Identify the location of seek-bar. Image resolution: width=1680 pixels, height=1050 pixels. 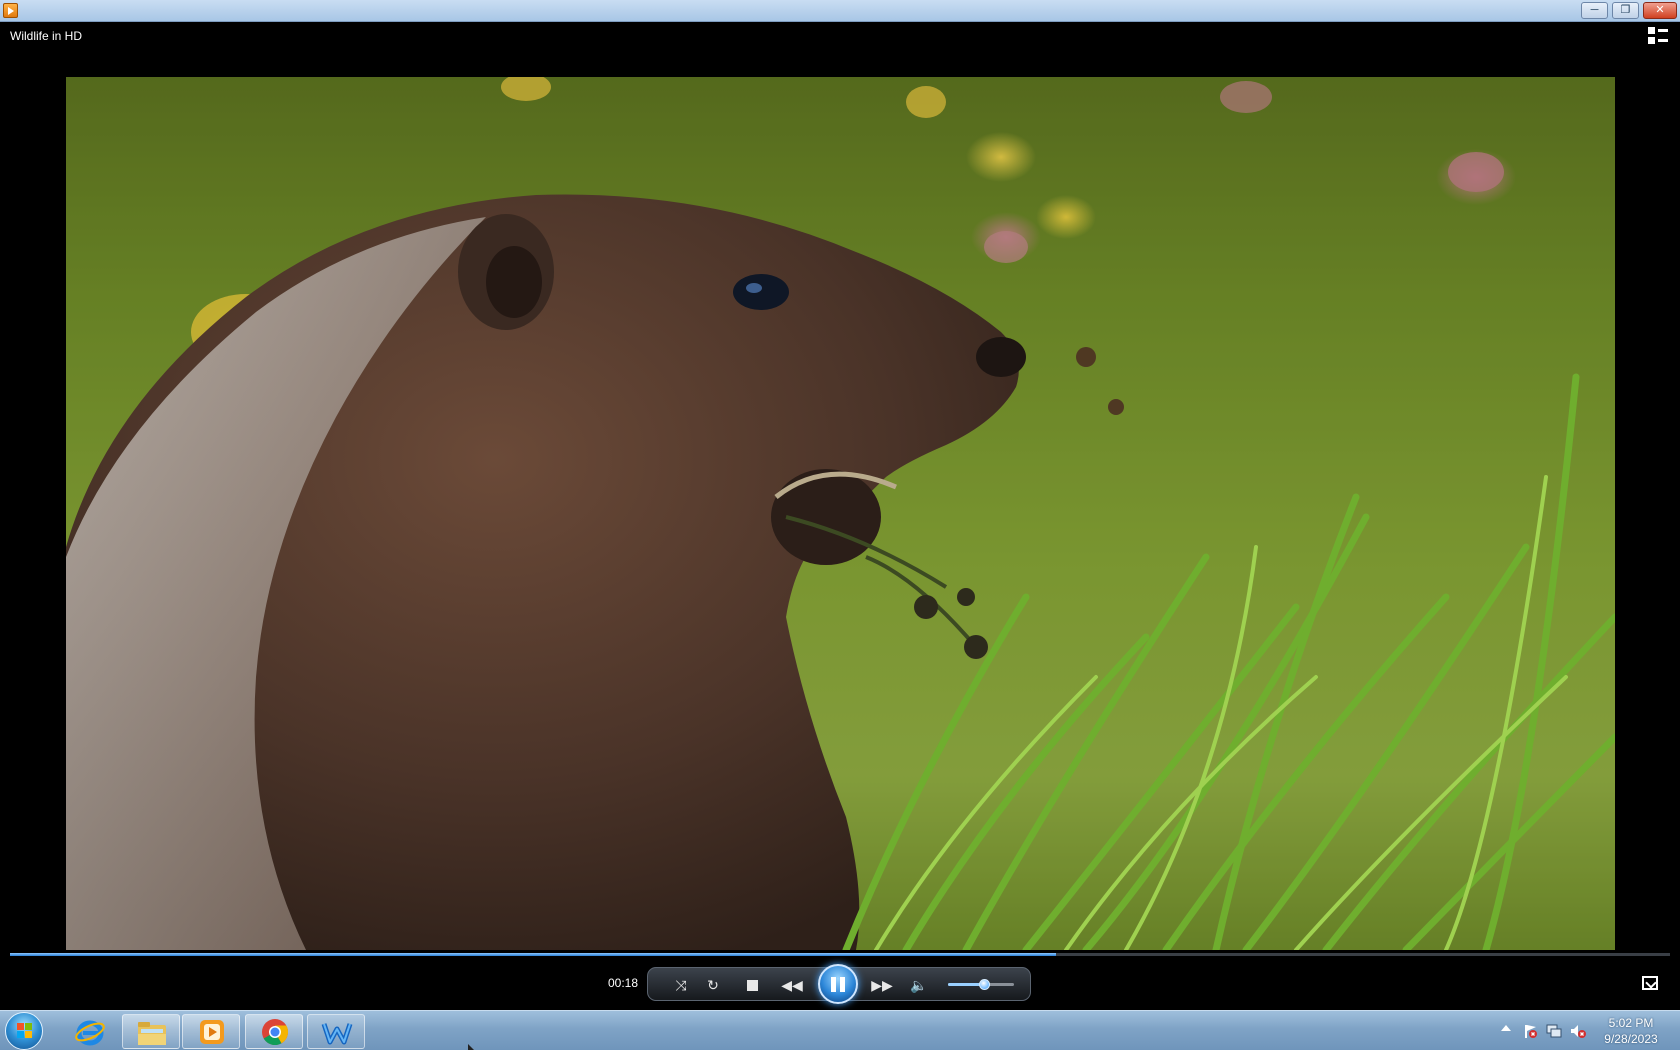
(840, 954).